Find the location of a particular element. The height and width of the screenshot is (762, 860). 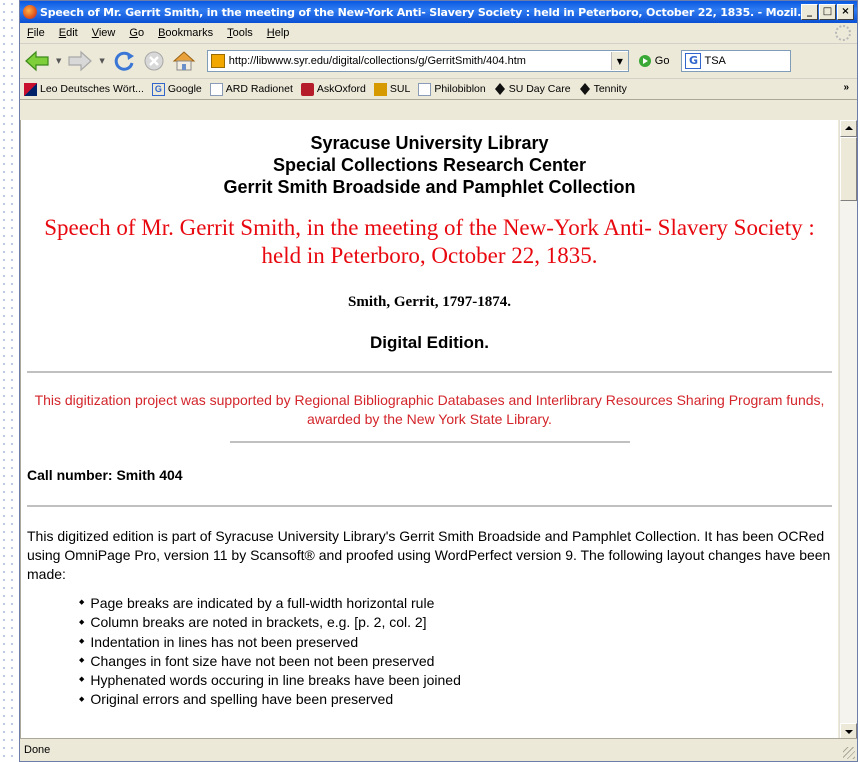

sul-icon is located at coordinates (380, 89).